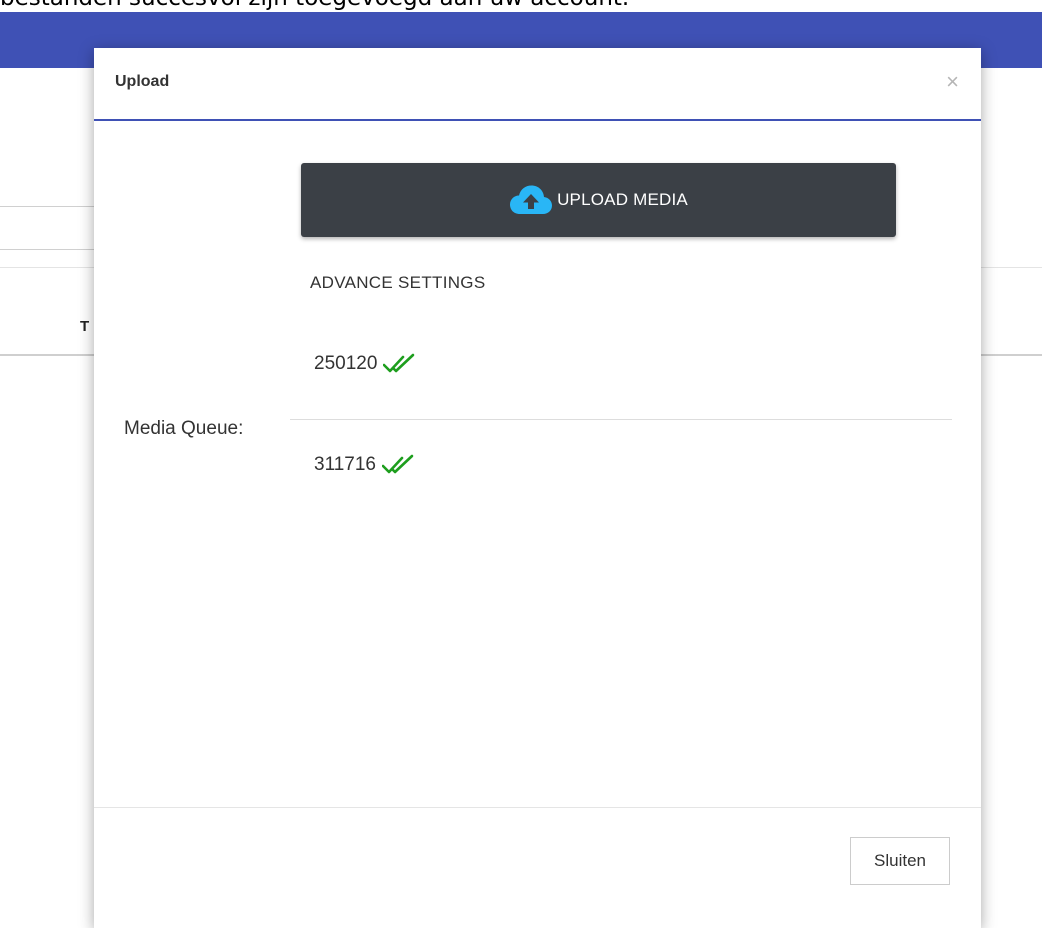  I want to click on upload-media-button: UPLOAD MEDIA, so click(598, 200).